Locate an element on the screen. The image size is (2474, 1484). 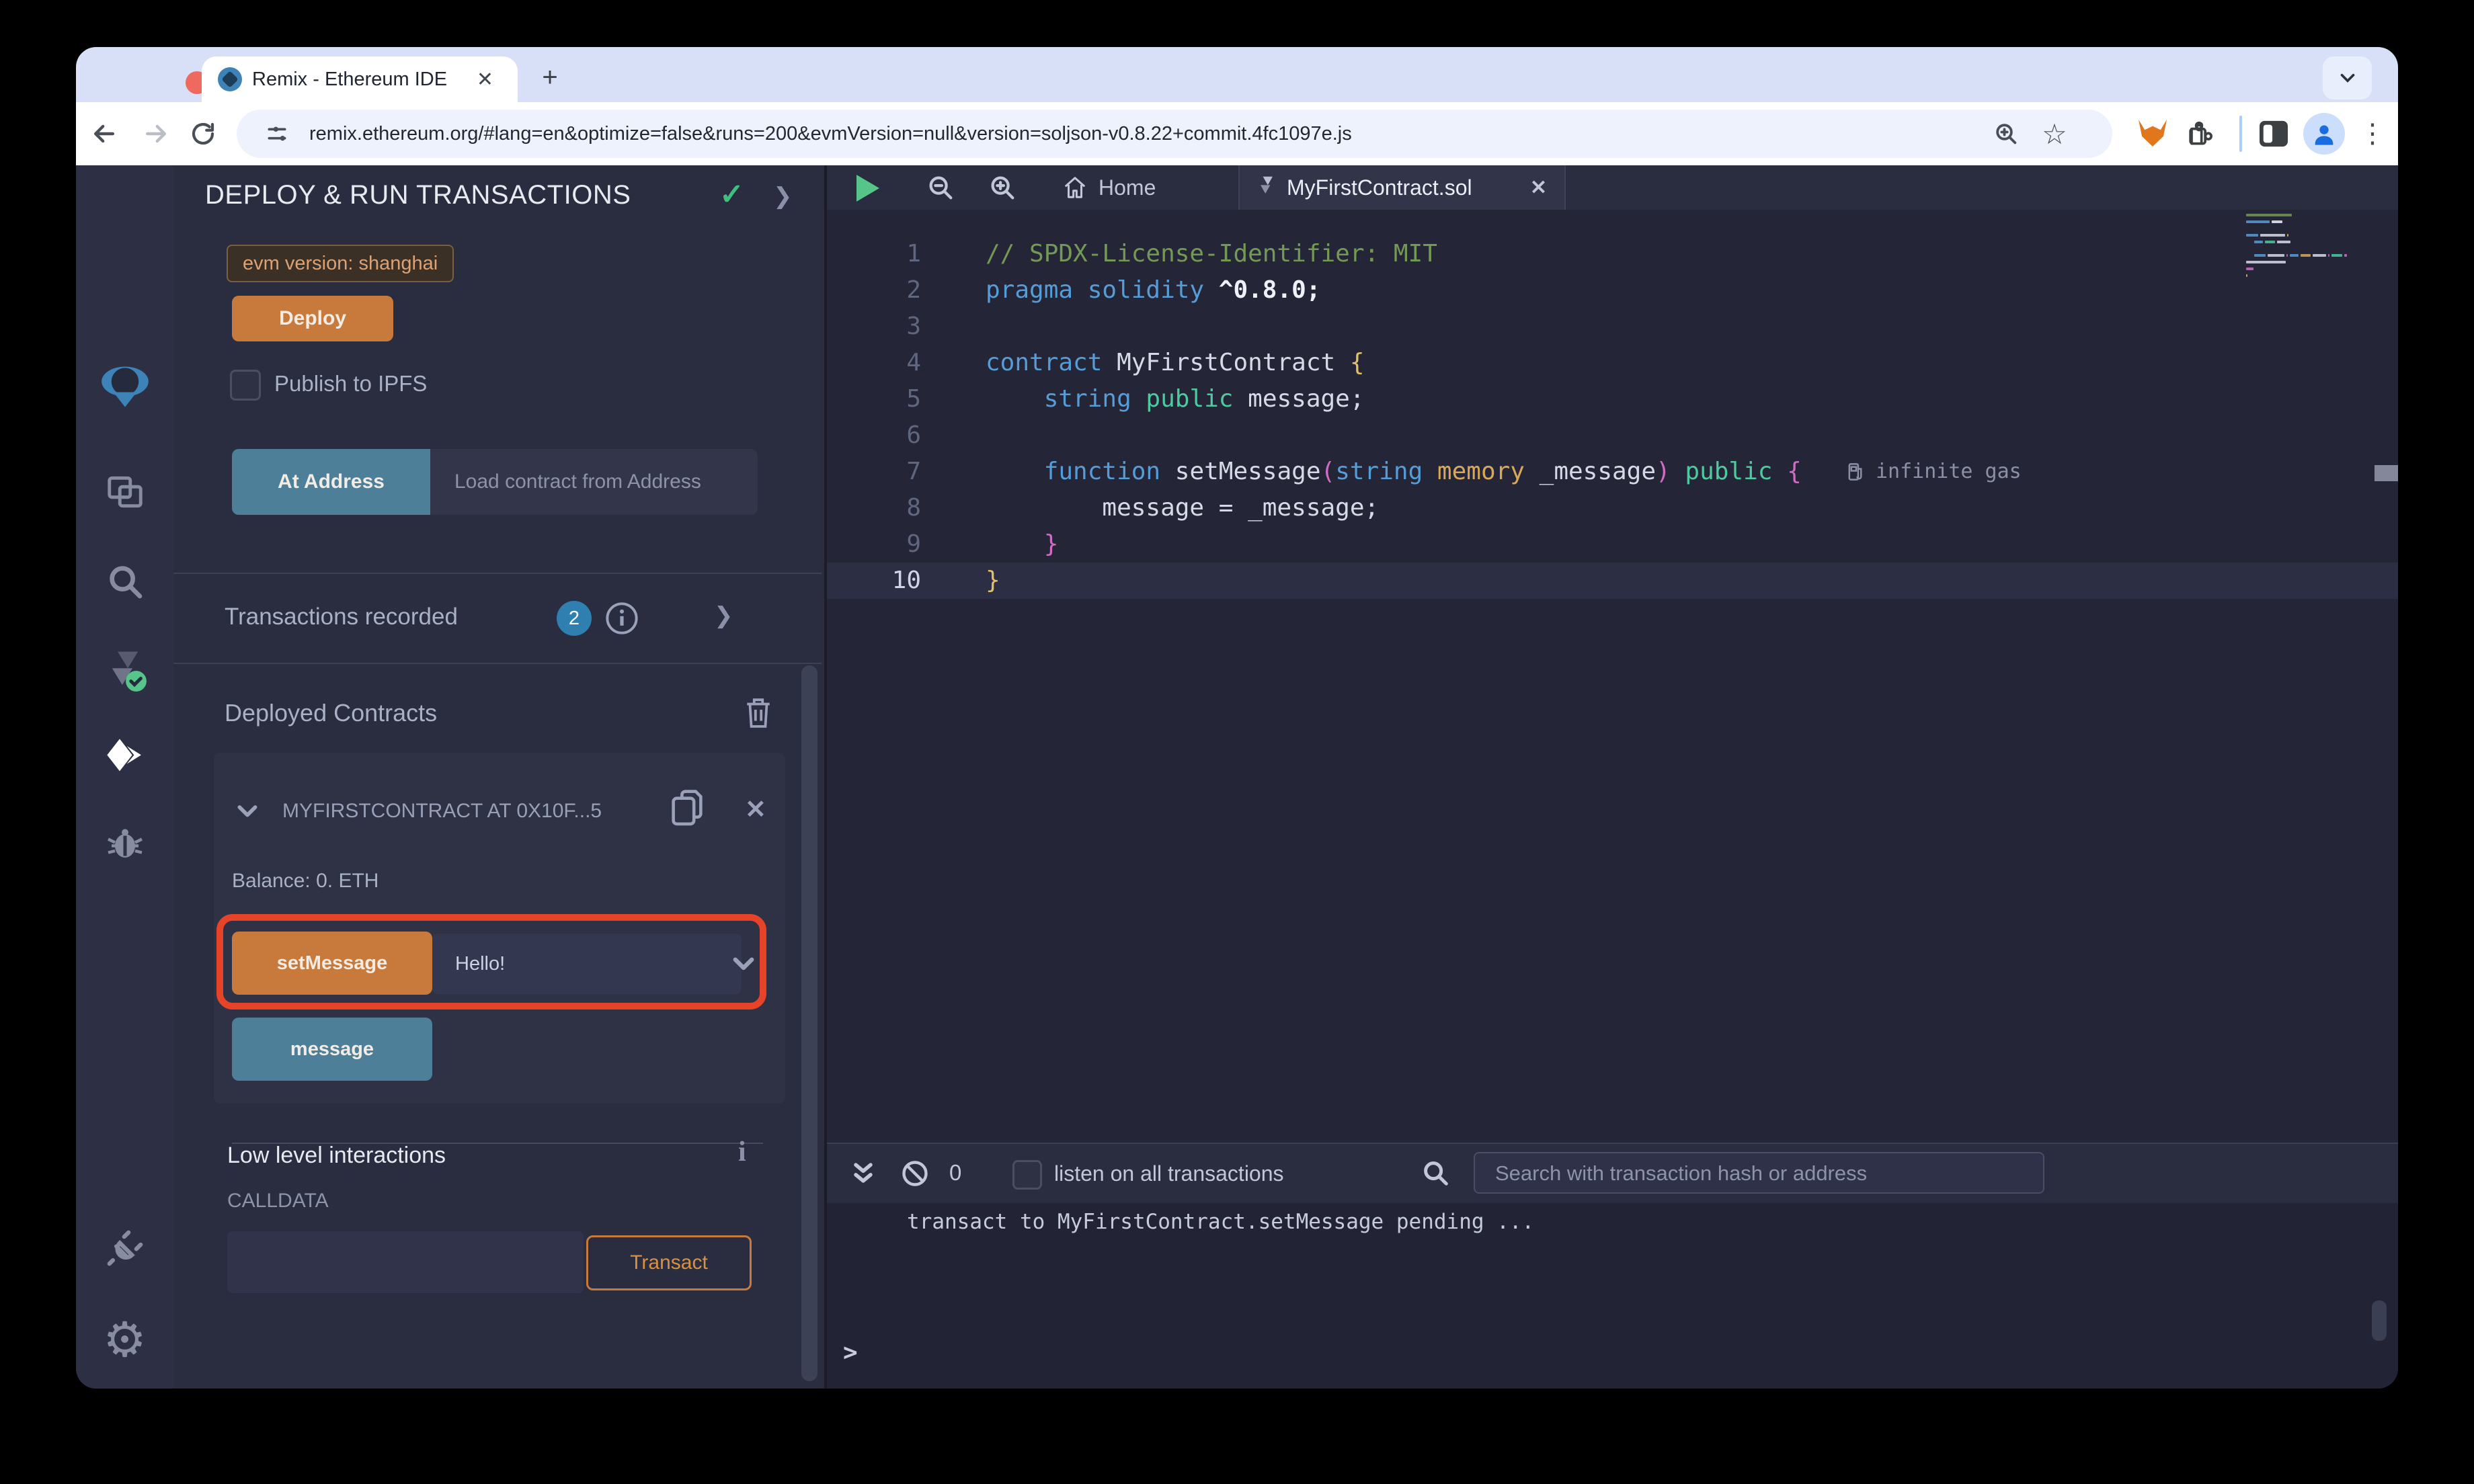
transactions-expand-chevron-icon: ❯ is located at coordinates (723, 615).